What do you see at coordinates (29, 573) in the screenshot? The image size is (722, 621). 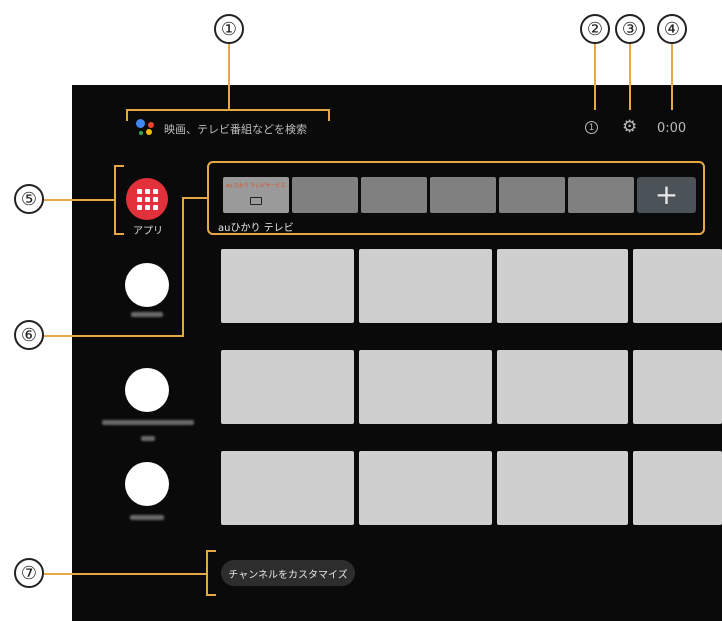 I see `callout-7: ⑦` at bounding box center [29, 573].